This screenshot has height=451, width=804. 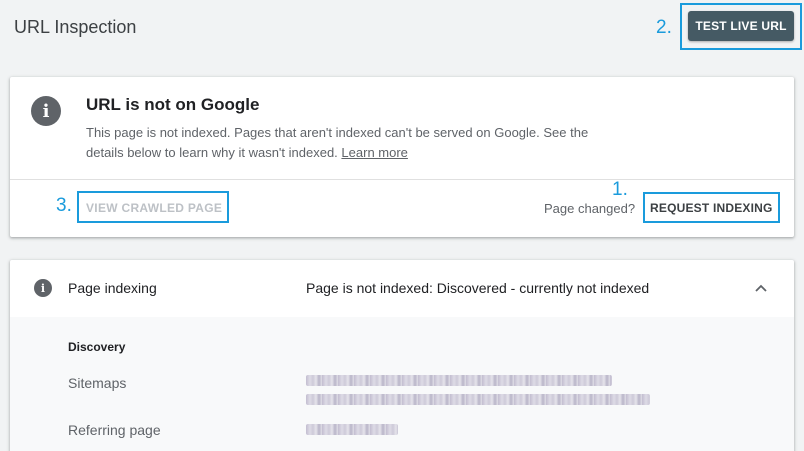 I want to click on annotation-one: 1., so click(x=620, y=189).